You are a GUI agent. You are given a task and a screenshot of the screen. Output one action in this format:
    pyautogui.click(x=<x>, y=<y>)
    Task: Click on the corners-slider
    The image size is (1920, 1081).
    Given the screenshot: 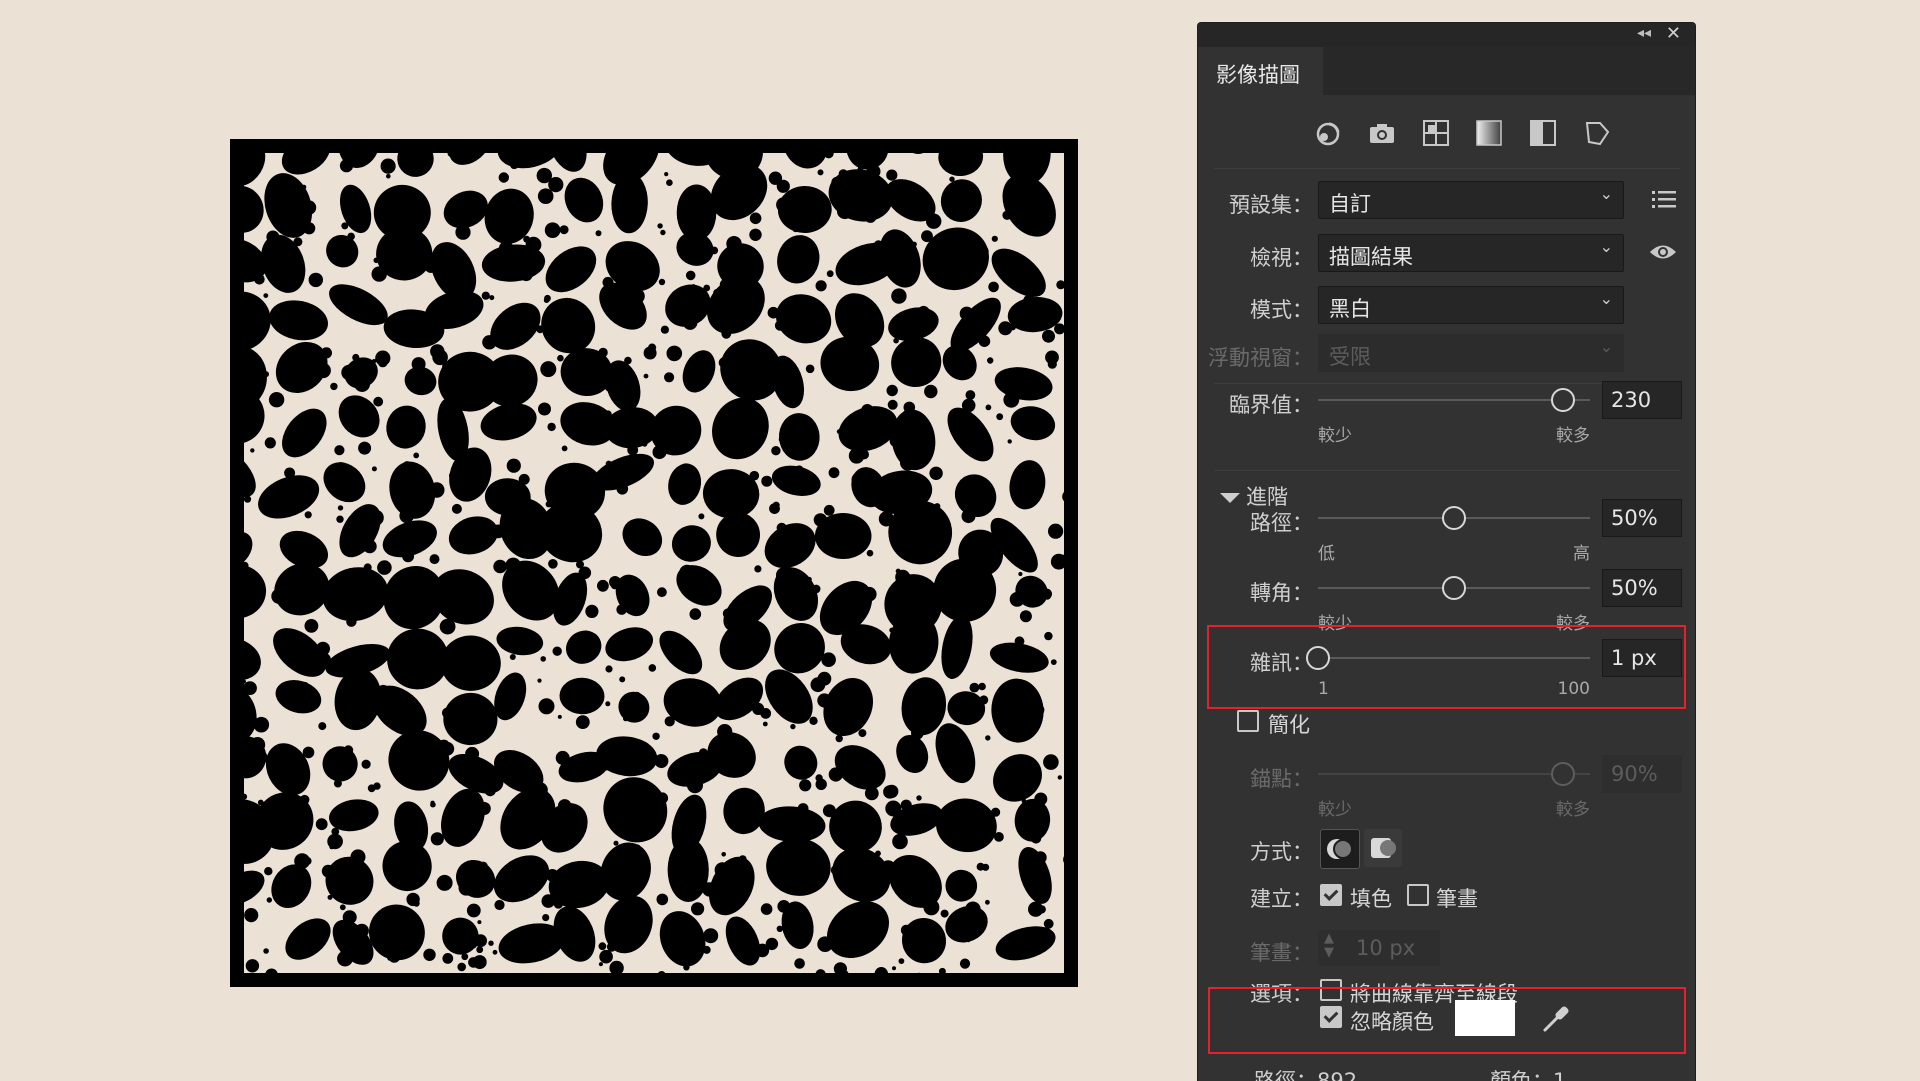 What is the action you would take?
    pyautogui.click(x=1454, y=588)
    